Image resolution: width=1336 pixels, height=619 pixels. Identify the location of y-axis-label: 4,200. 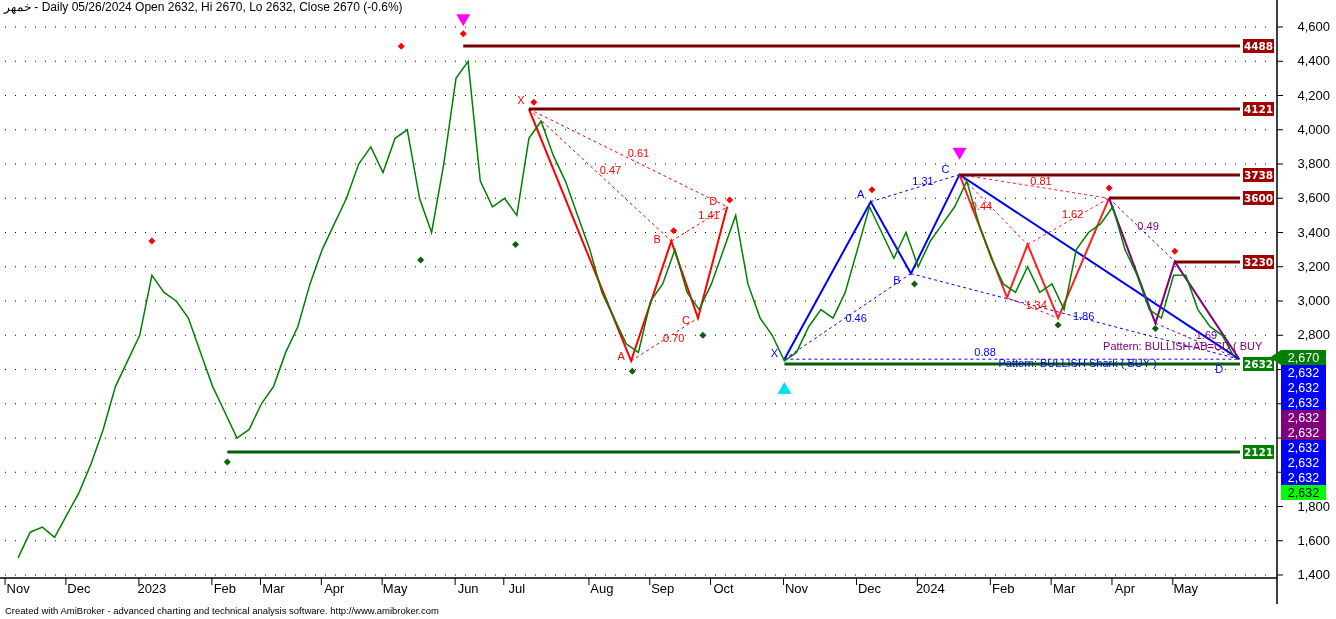
(1313, 95).